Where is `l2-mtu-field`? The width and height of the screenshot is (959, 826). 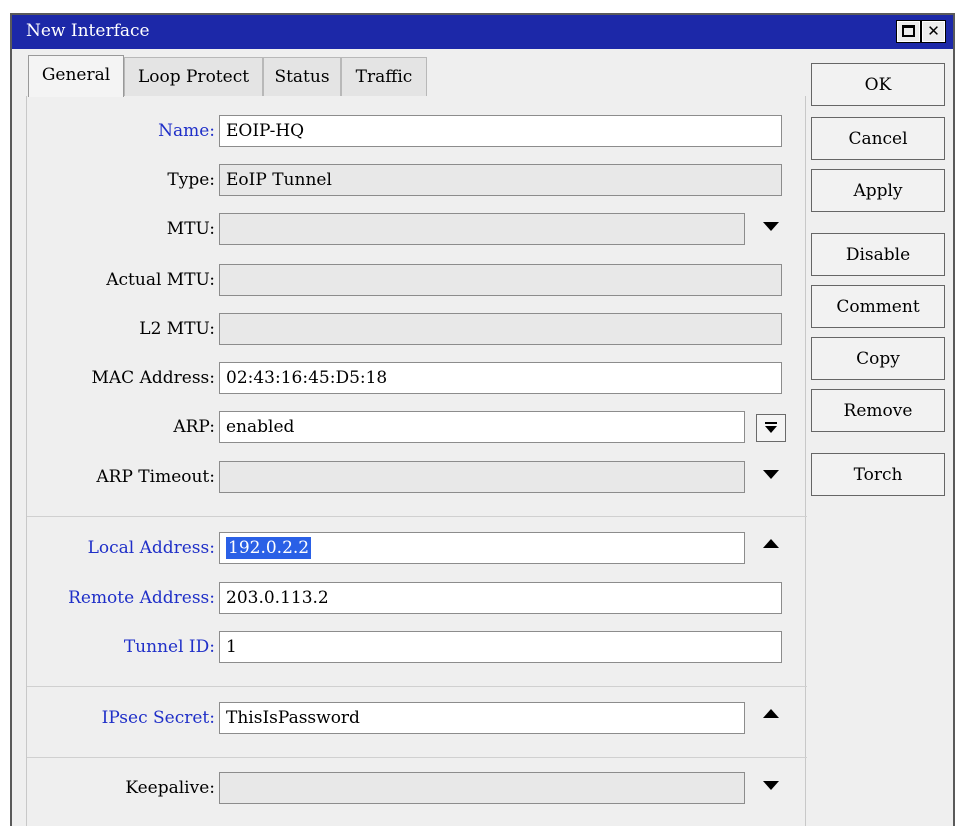 l2-mtu-field is located at coordinates (500, 329).